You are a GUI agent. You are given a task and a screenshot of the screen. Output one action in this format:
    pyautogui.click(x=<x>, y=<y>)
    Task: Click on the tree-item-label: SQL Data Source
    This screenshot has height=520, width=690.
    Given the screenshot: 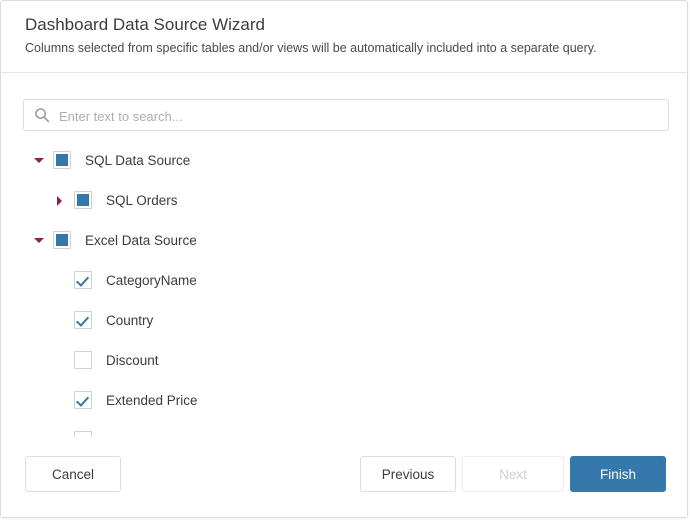 What is the action you would take?
    pyautogui.click(x=138, y=160)
    